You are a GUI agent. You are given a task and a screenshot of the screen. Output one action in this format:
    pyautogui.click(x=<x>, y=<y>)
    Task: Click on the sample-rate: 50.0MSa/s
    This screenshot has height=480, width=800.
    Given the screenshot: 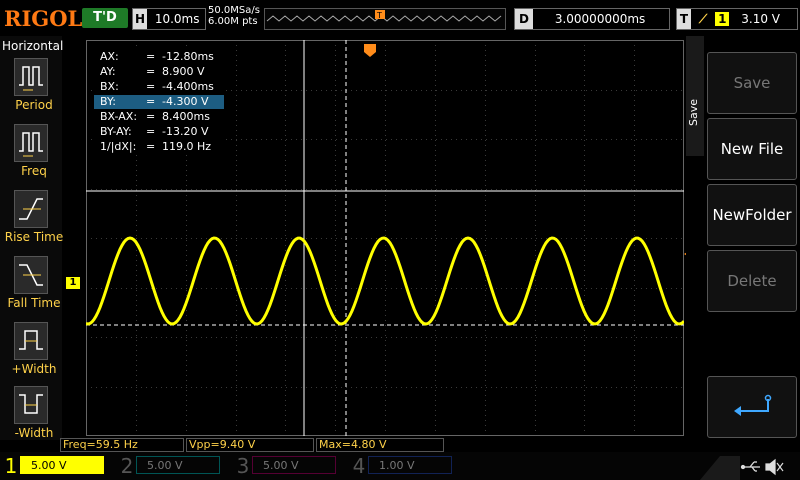 What is the action you would take?
    pyautogui.click(x=234, y=10)
    